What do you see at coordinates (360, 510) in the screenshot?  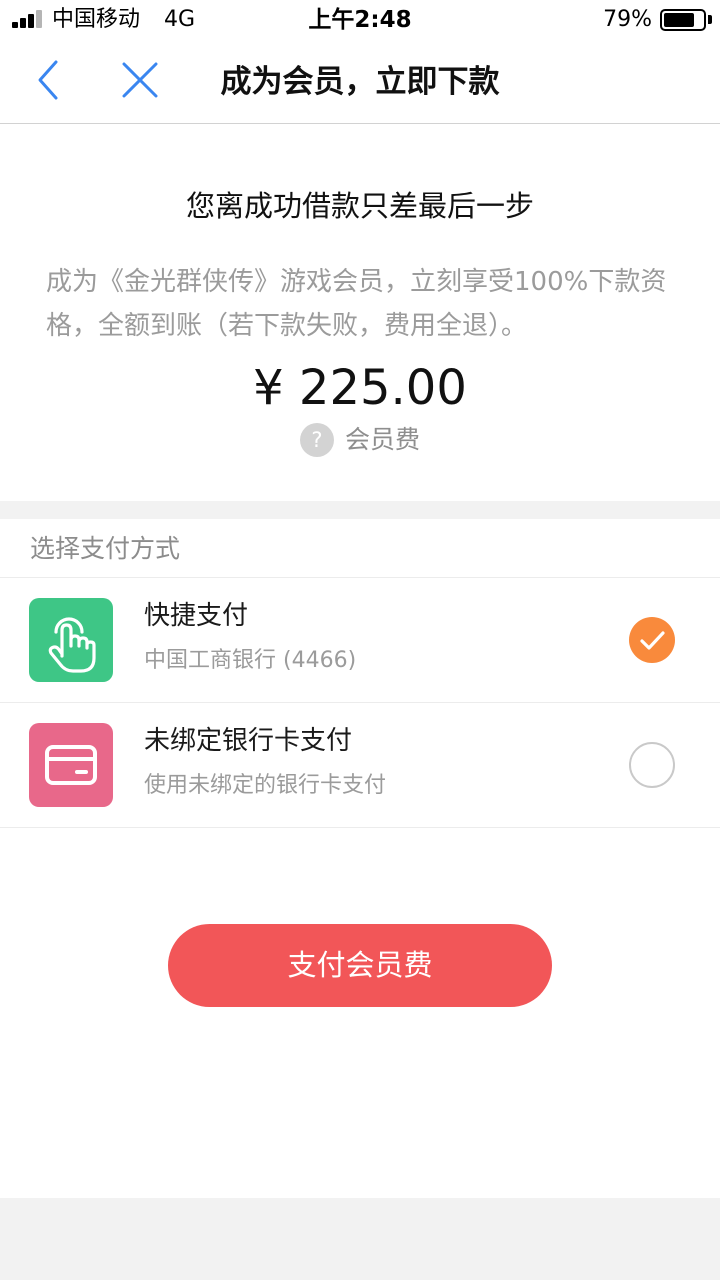 I see `section-divider` at bounding box center [360, 510].